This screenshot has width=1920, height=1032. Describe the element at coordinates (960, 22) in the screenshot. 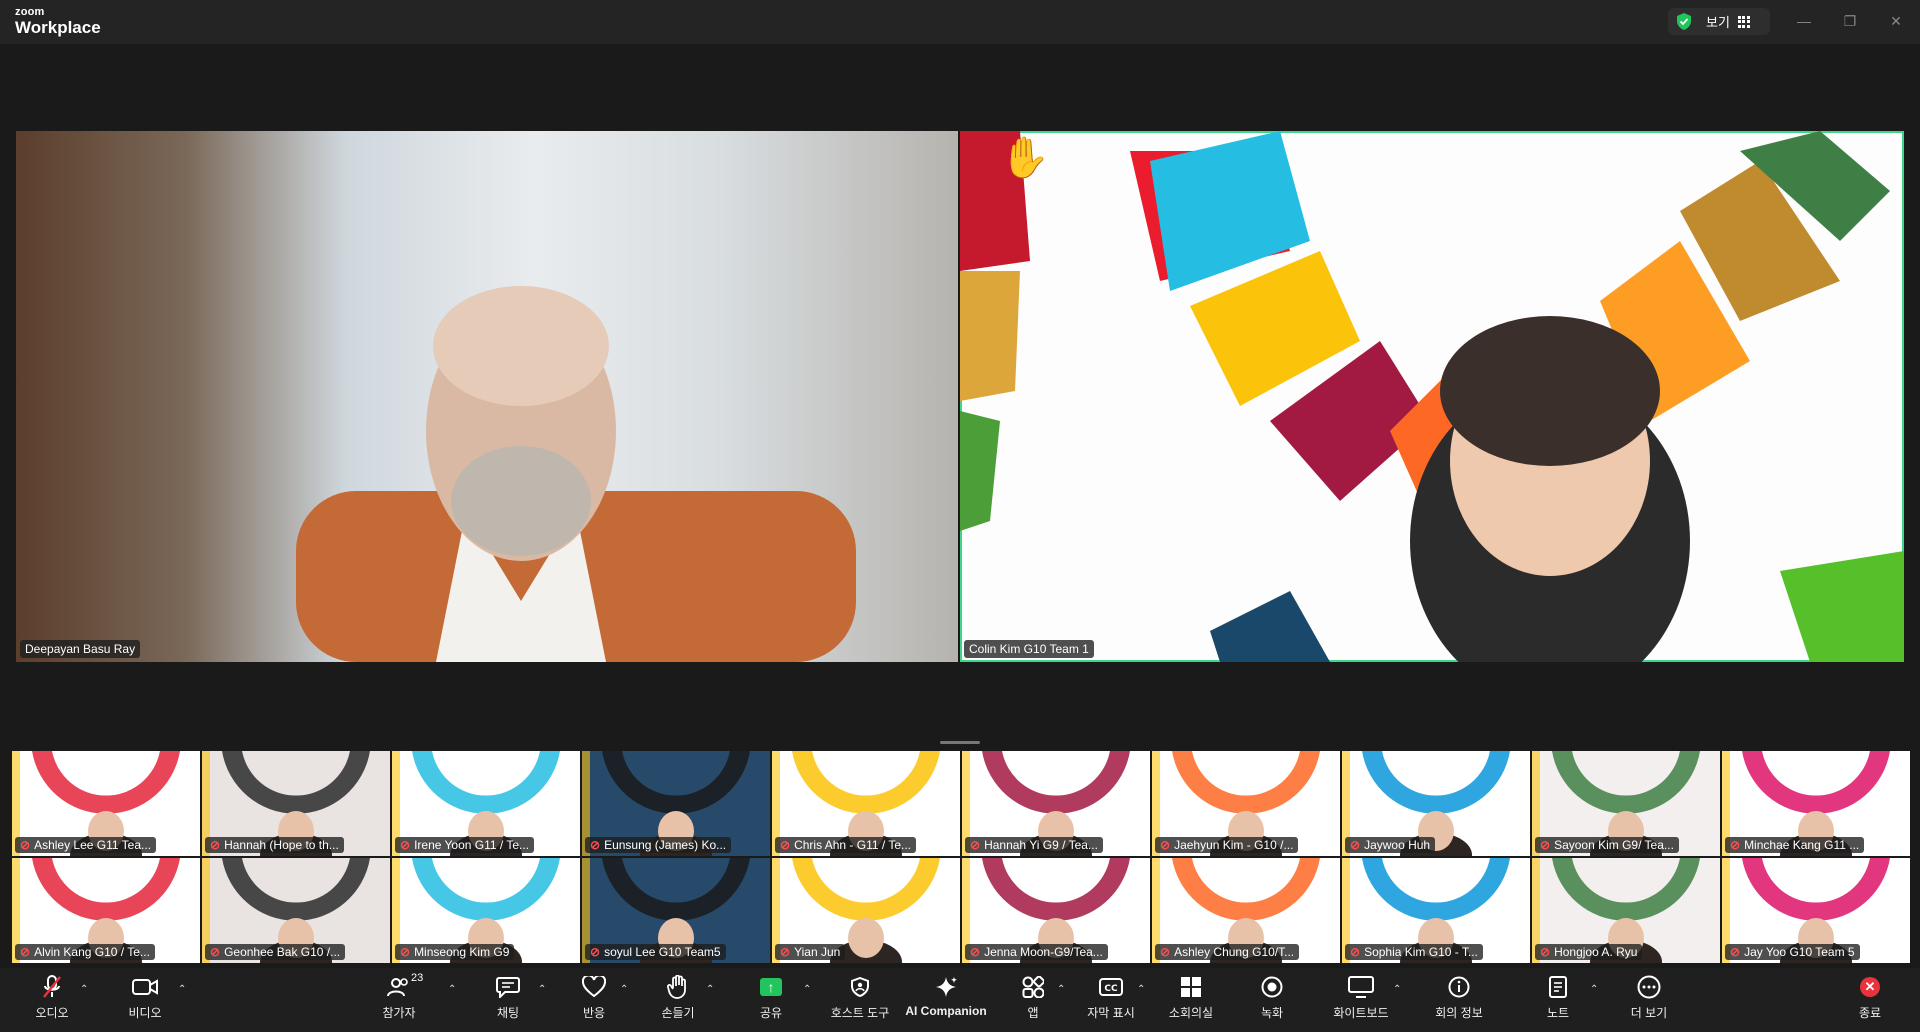

I see `title-bar: zoom Workplace 보기 — ❐ ✕` at that location.